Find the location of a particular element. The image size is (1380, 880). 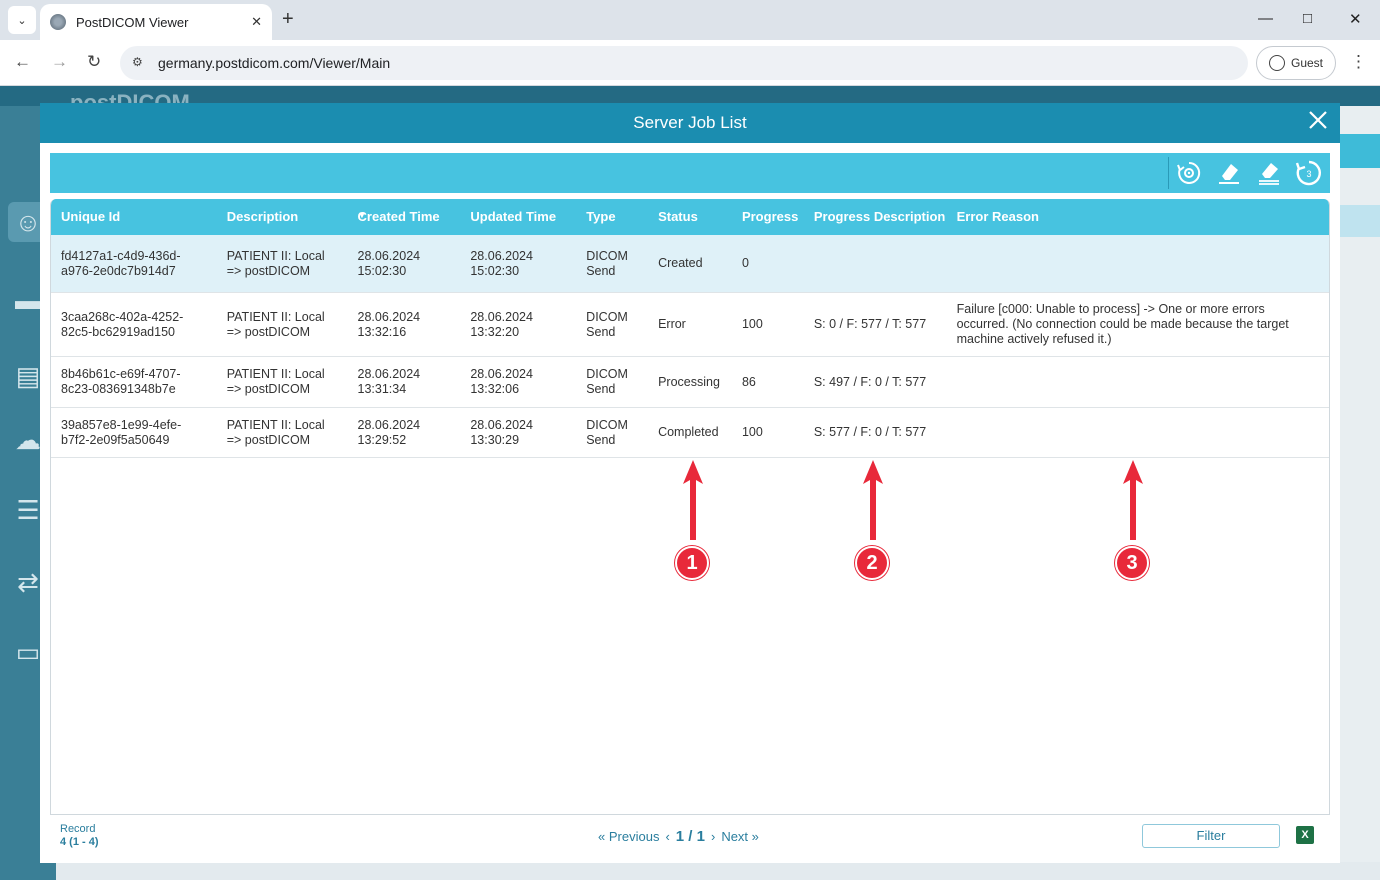

clear-all-button is located at coordinates (1269, 173).